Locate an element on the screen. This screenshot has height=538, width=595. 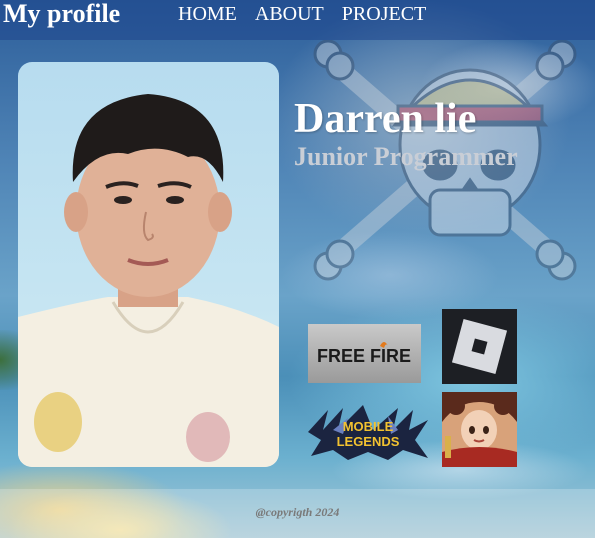
nav-about-link: ABOUT is located at coordinates (289, 14).